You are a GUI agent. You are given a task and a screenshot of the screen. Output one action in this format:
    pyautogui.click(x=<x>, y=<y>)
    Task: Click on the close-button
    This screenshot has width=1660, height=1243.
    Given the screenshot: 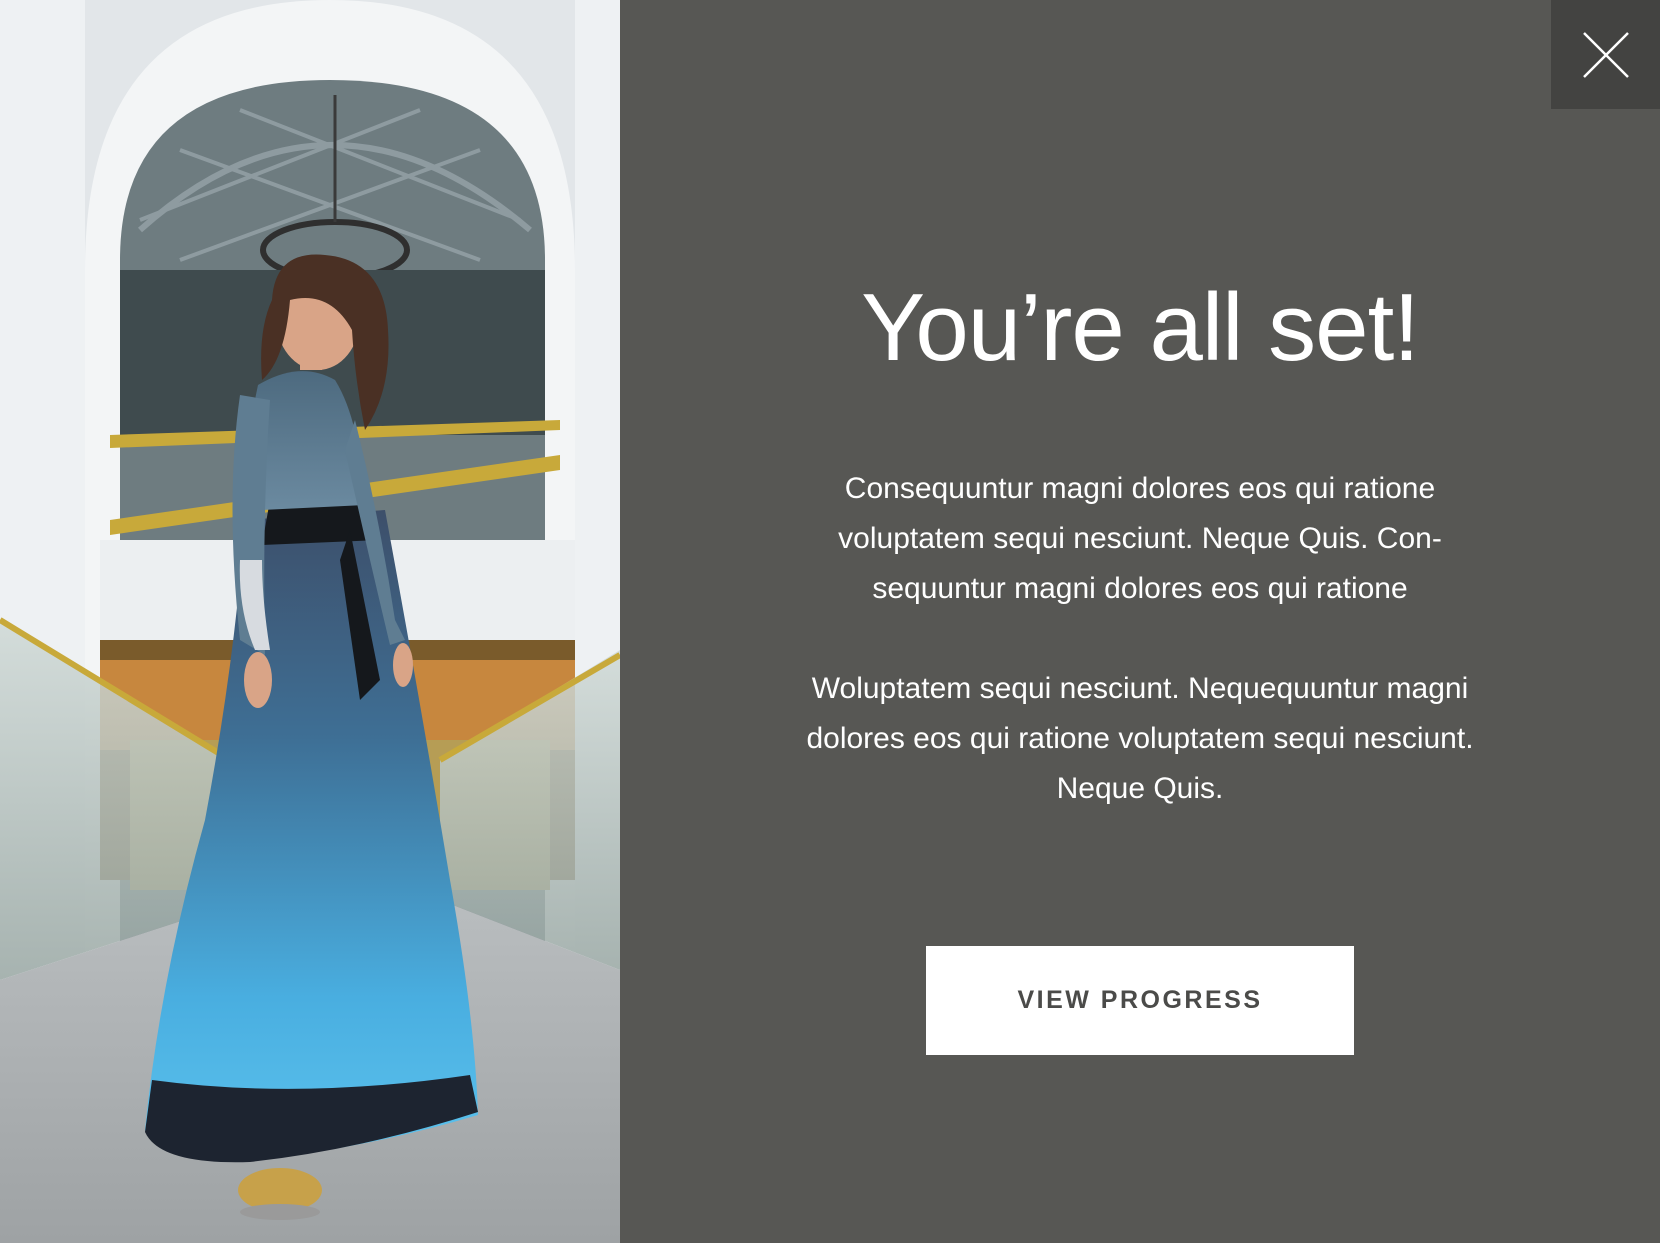 What is the action you would take?
    pyautogui.click(x=1605, y=54)
    